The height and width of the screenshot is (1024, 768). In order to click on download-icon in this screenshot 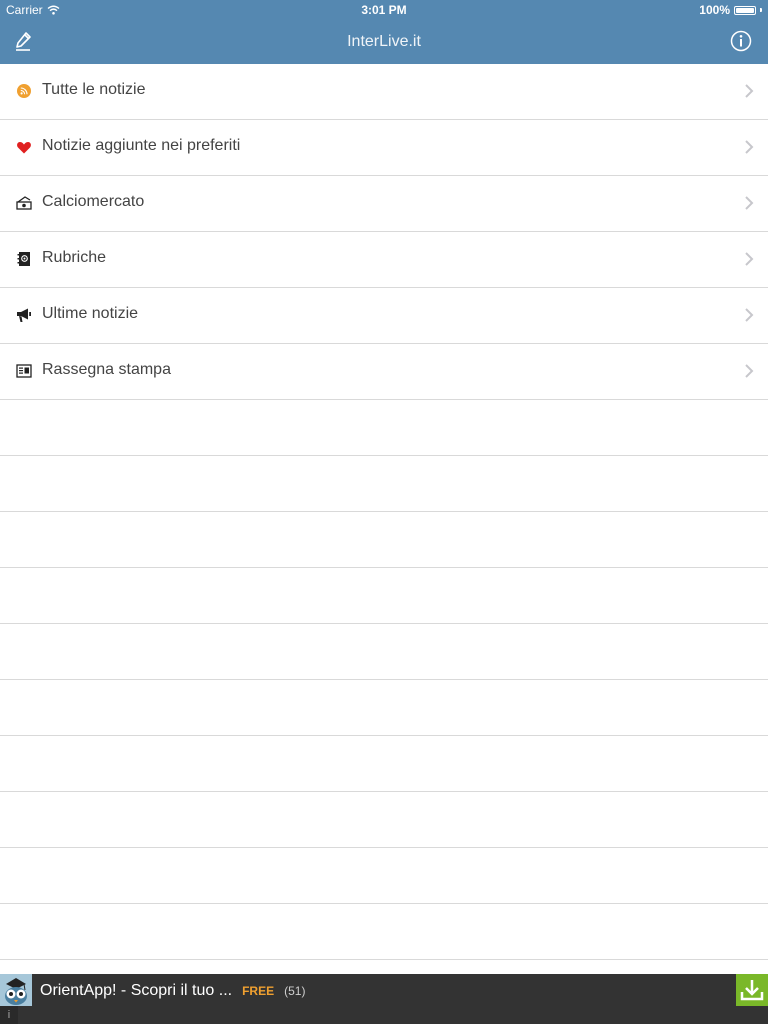, I will do `click(752, 990)`.